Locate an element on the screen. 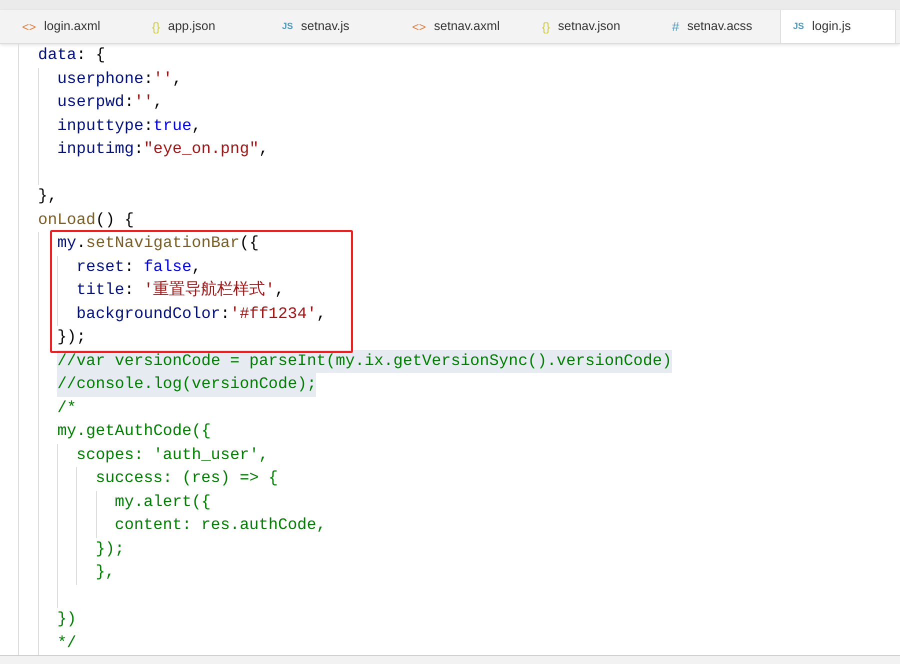  code-line: userphone:'', is located at coordinates (119, 79).